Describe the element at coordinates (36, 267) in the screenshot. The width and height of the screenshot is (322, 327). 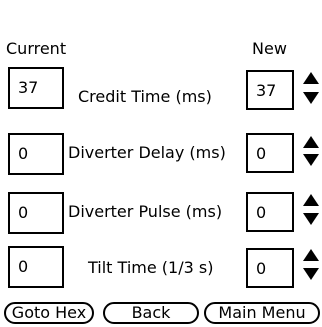
I see `current-value-tilt-time: 0` at that location.